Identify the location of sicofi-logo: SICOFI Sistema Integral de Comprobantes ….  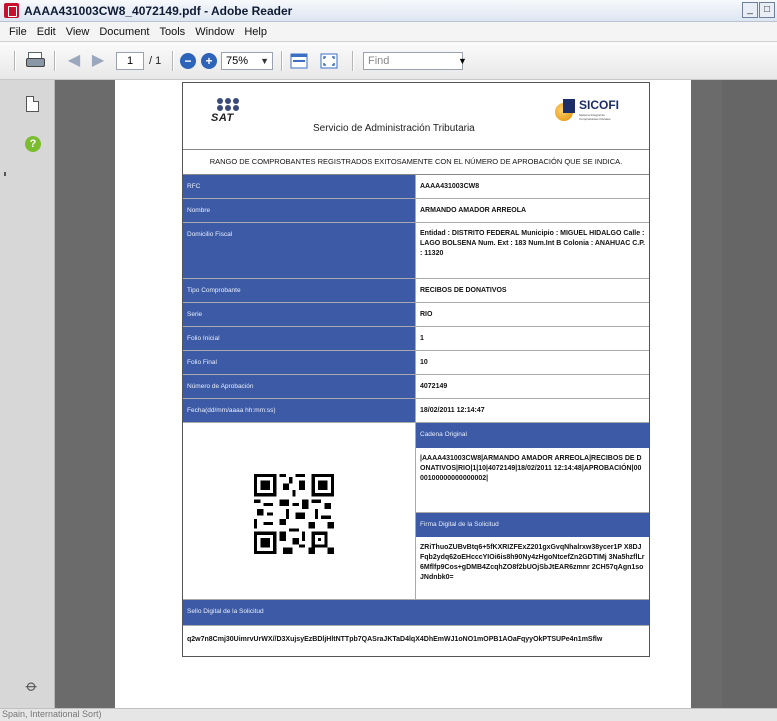
(591, 110).